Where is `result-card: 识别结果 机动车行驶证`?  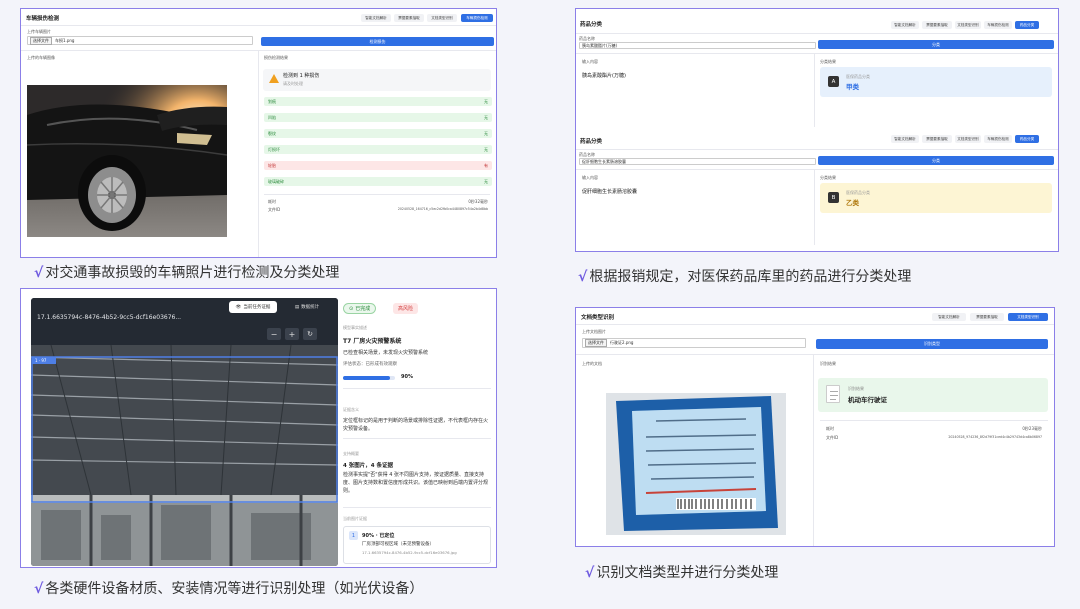
result-card: 识别结果 机动车行驶证 is located at coordinates (933, 395).